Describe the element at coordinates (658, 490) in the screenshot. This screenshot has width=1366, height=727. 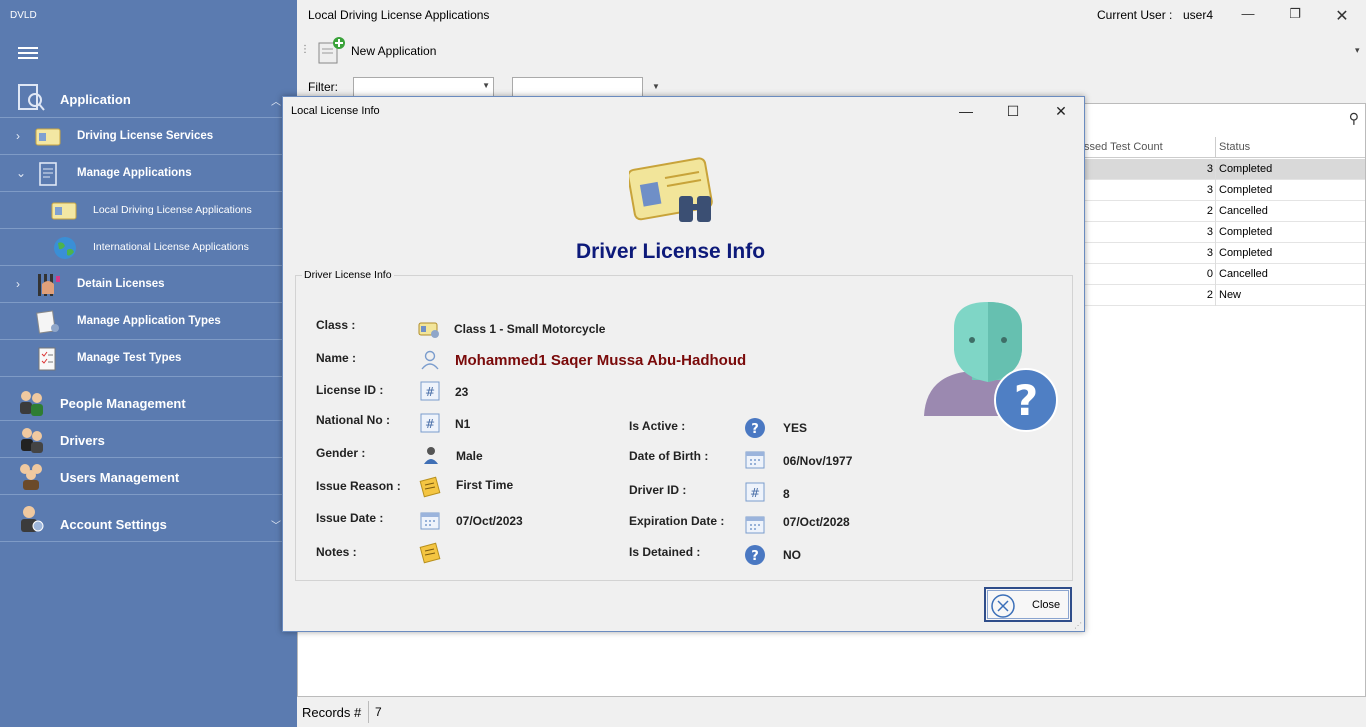
I see `driver-id-label: Driver ID :` at that location.